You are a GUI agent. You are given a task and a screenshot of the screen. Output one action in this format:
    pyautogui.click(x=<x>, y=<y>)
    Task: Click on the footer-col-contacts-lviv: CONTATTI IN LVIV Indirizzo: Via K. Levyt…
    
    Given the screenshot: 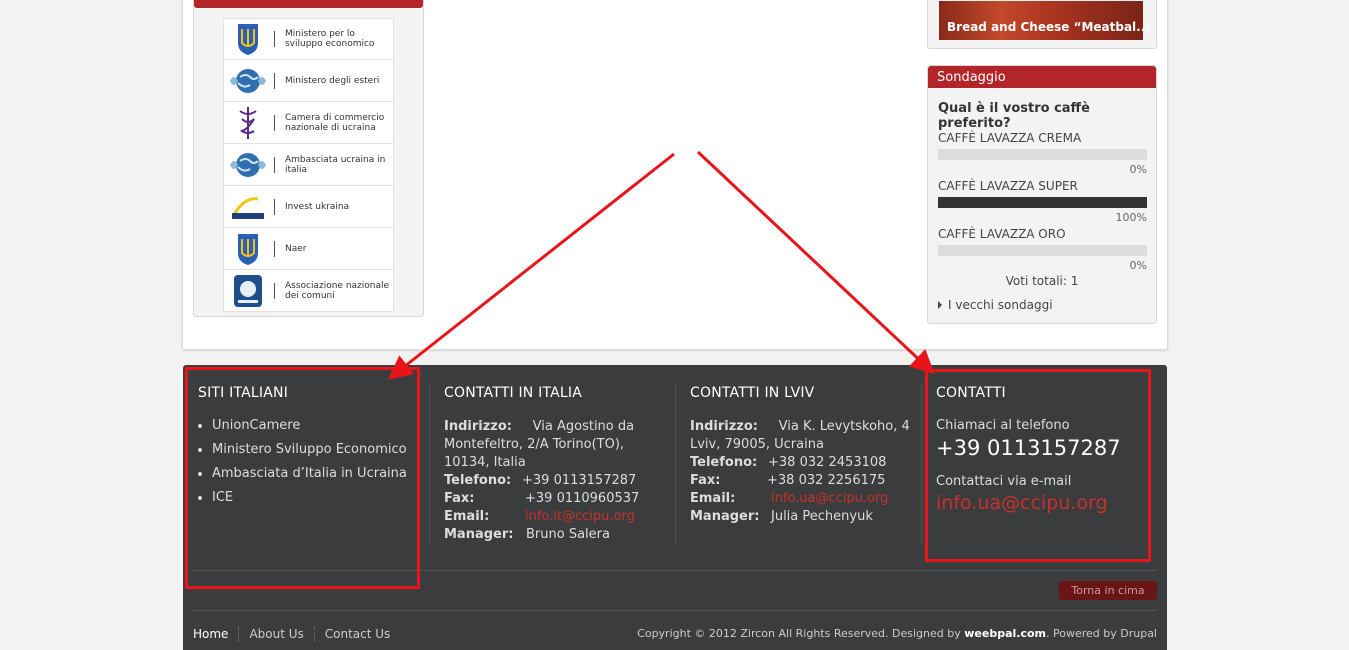 What is the action you would take?
    pyautogui.click(x=800, y=455)
    